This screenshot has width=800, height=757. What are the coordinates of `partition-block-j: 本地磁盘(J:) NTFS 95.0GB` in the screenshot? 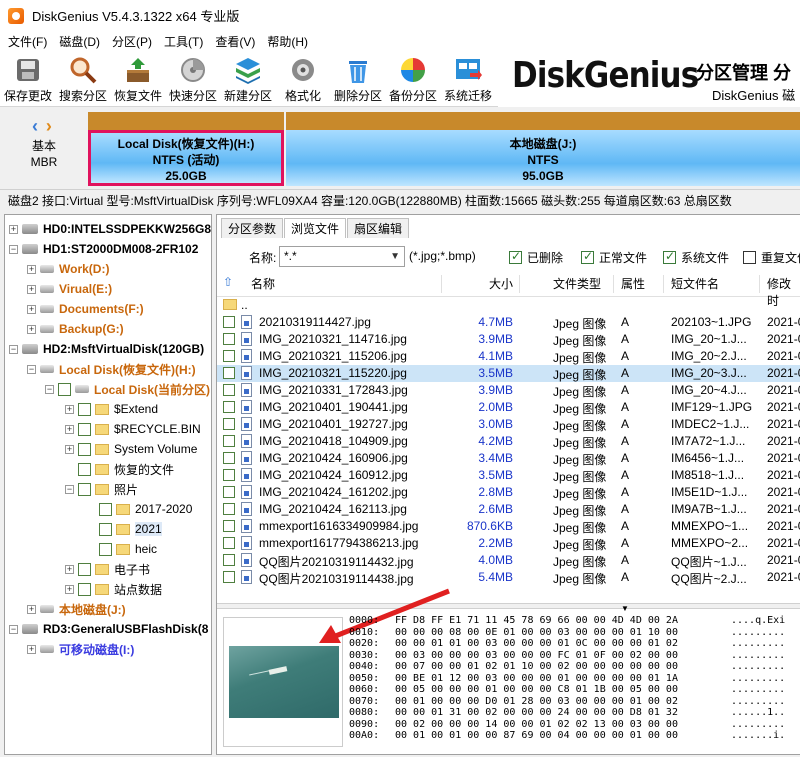 It's located at (543, 149).